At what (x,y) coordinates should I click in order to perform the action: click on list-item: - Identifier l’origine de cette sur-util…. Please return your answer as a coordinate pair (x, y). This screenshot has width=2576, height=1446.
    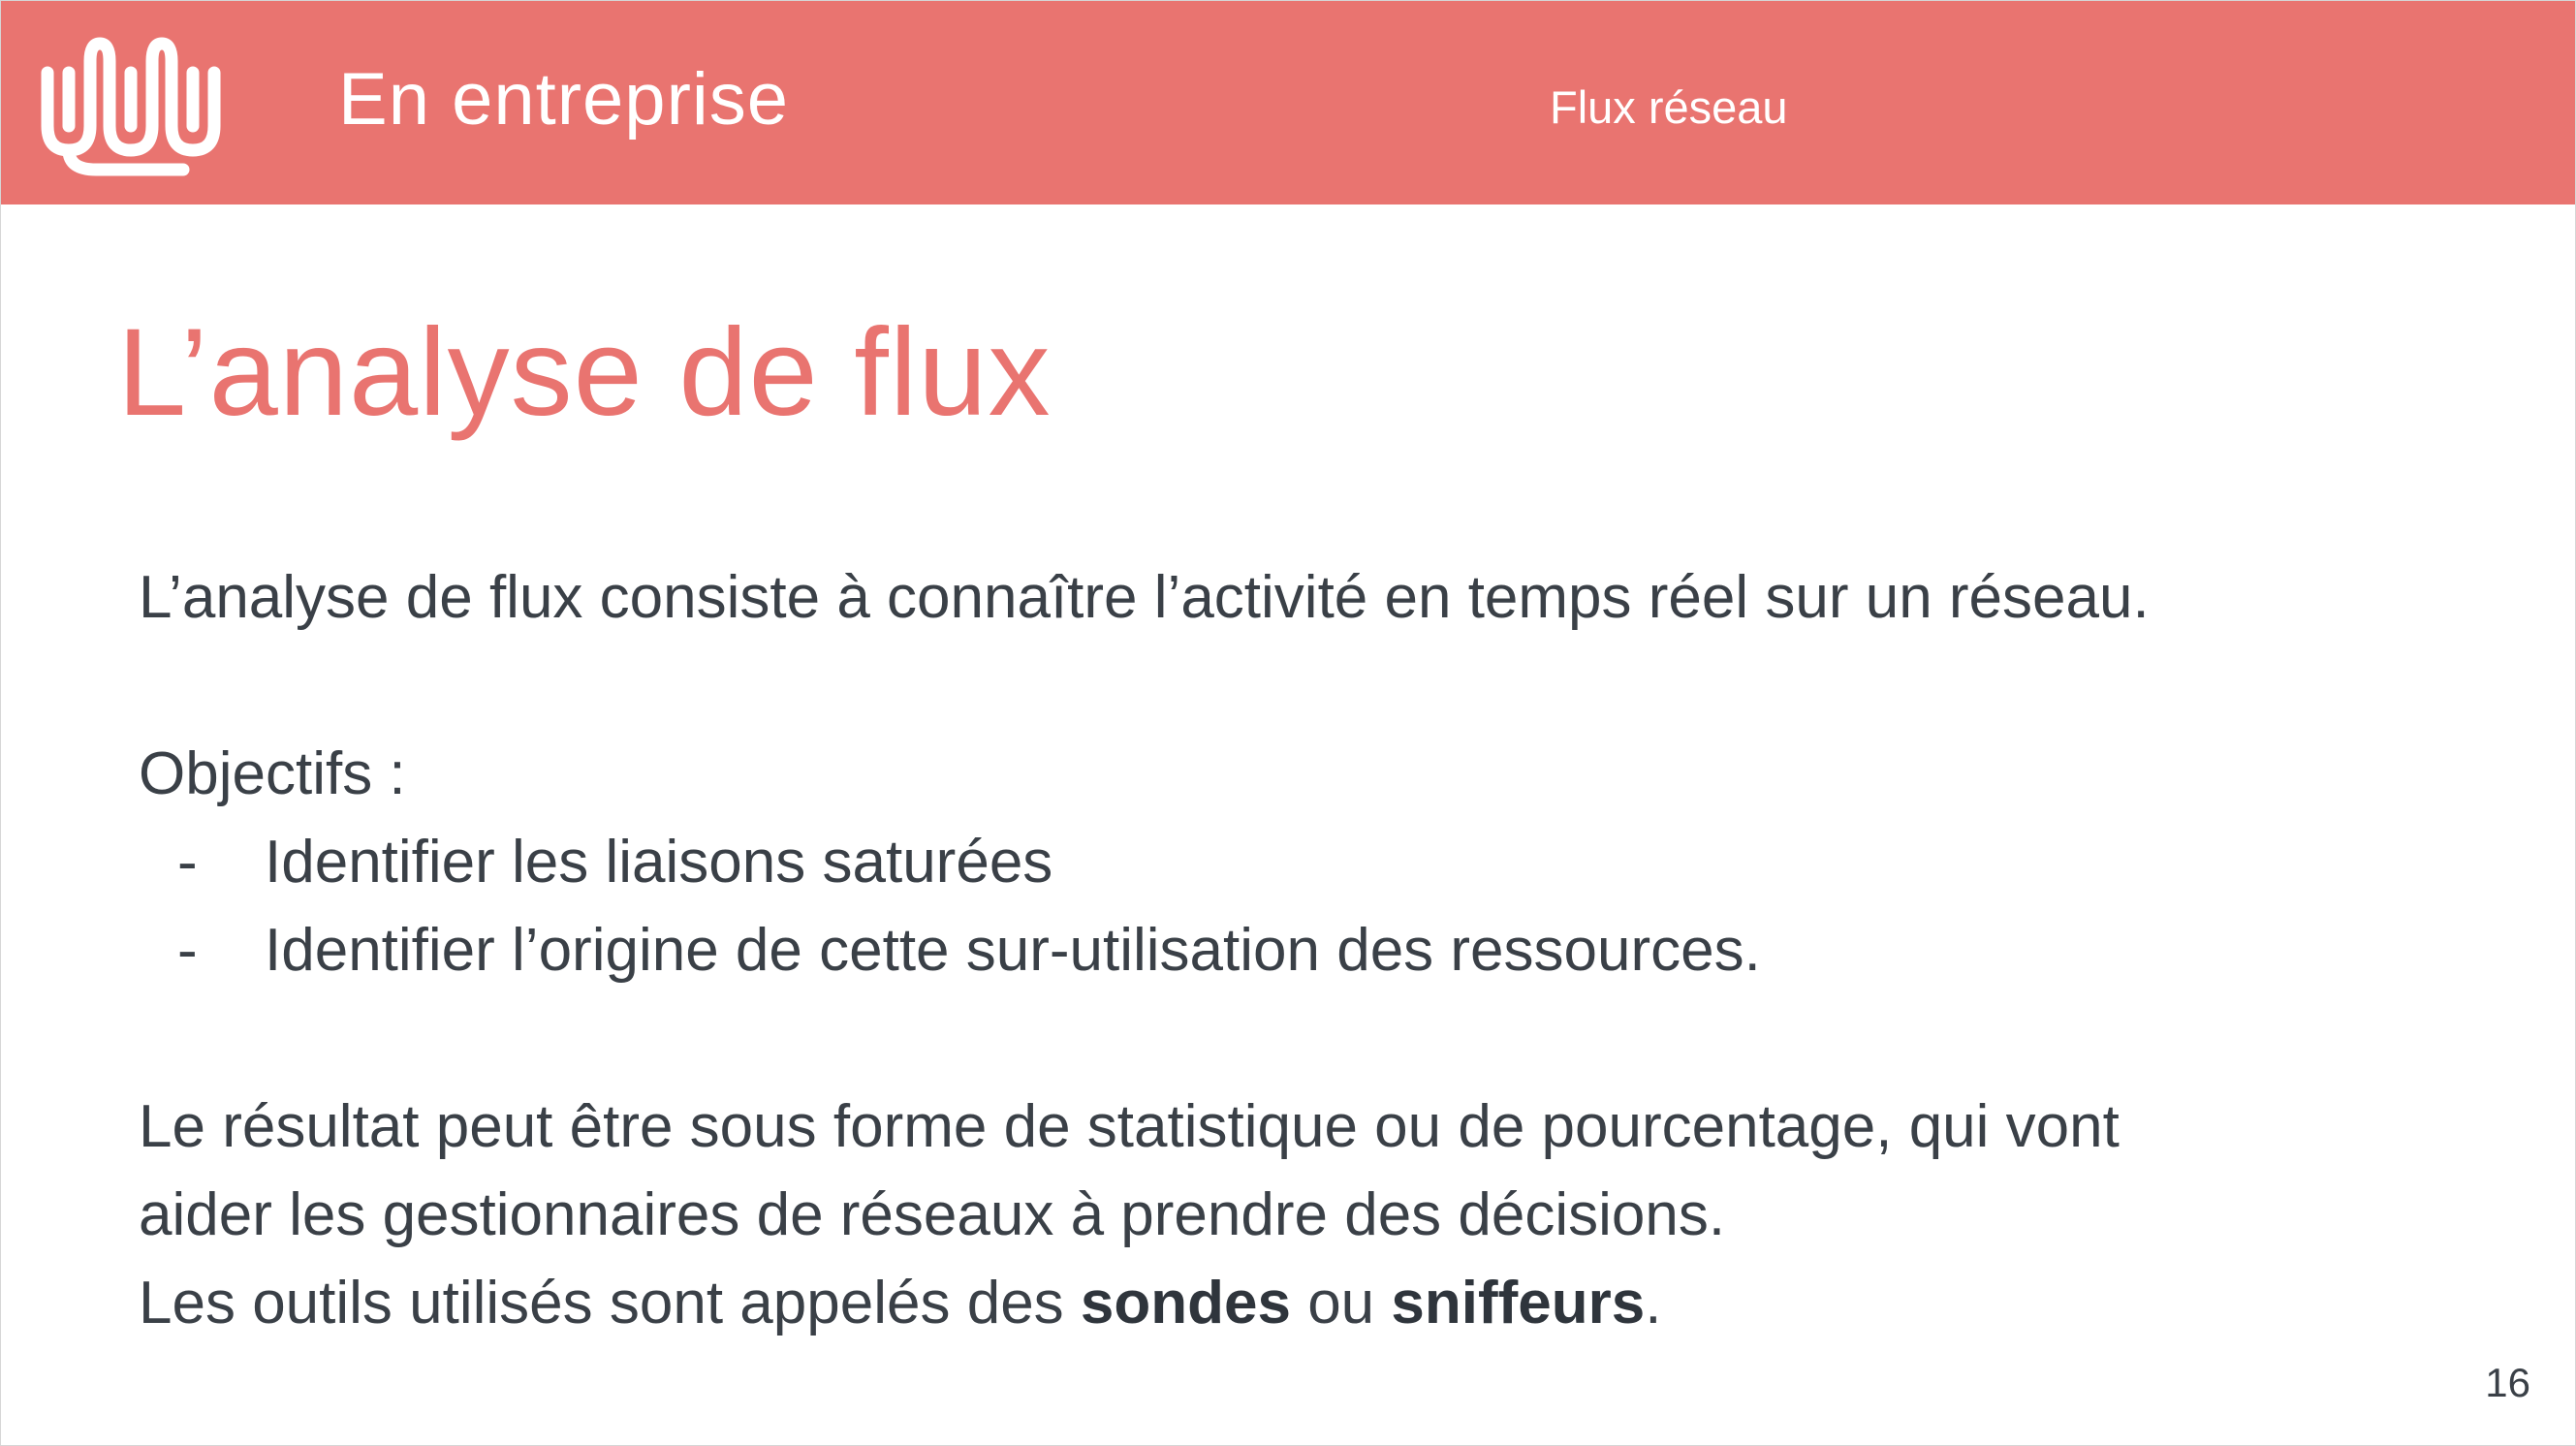
    Looking at the image, I should click on (1302, 950).